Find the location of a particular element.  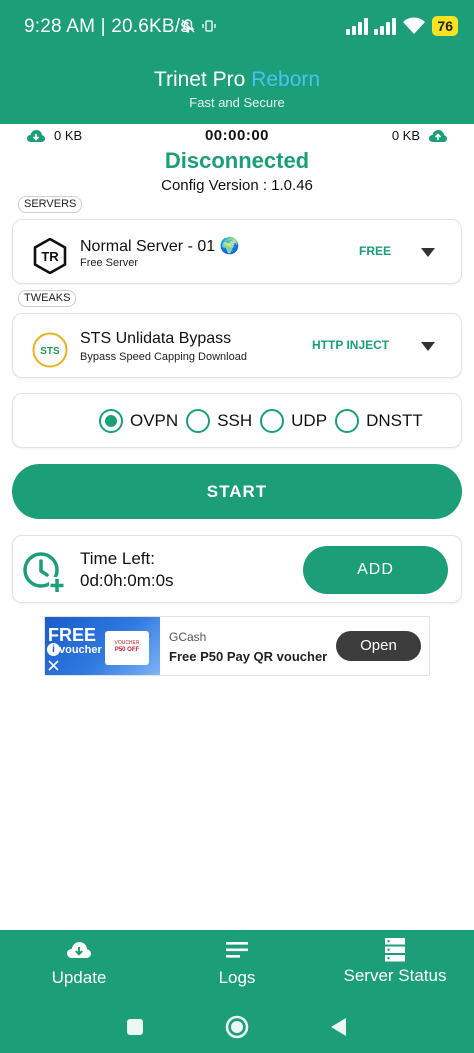

status-icons: 76 is located at coordinates (402, 26).